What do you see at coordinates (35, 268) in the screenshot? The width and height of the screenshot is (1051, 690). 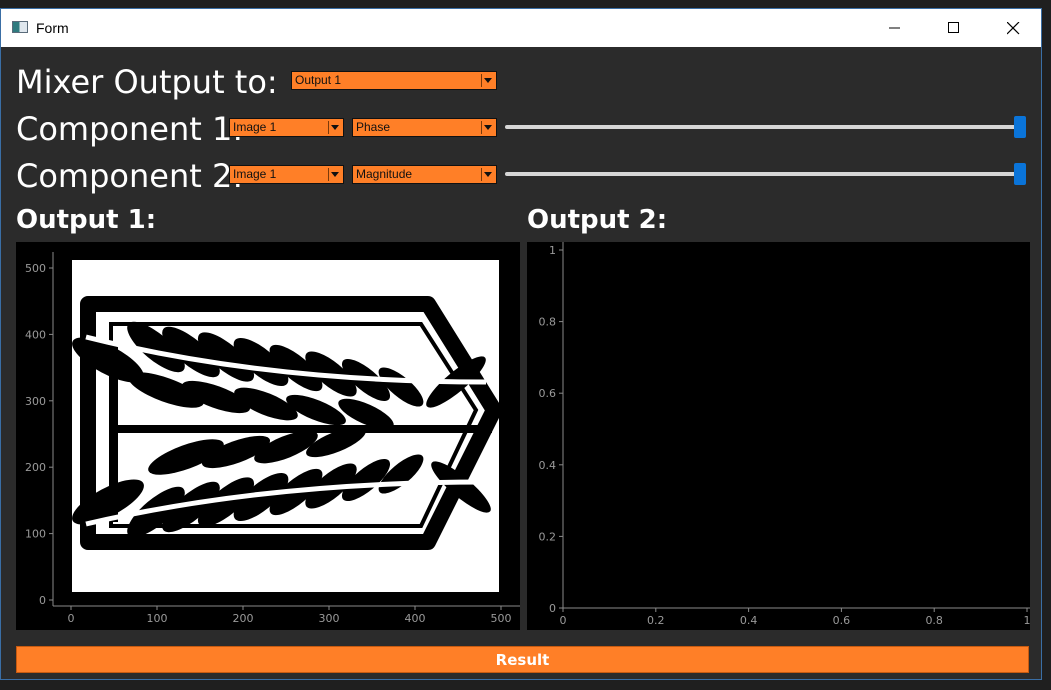 I see `output1-y-tick-label: 500` at bounding box center [35, 268].